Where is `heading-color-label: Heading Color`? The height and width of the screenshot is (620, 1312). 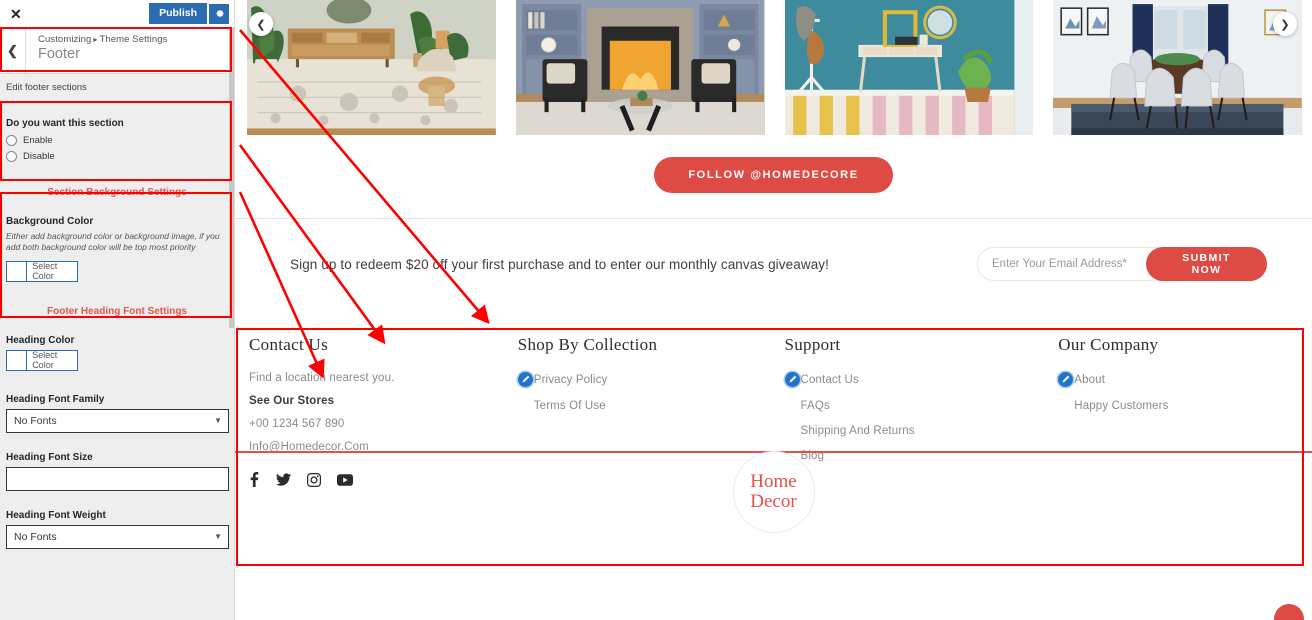 heading-color-label: Heading Color is located at coordinates (40, 340).